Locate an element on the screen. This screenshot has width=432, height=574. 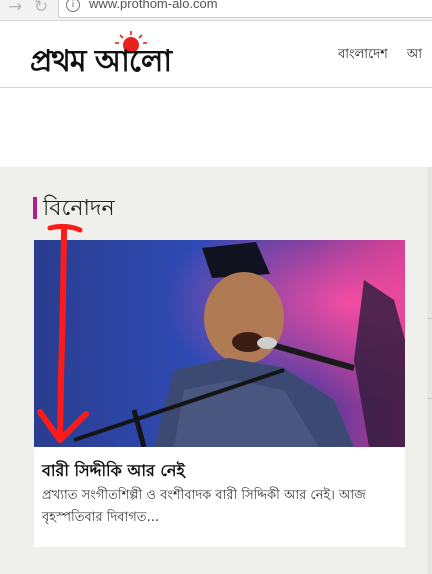
adjacent-column-edge is located at coordinates (429, 370).